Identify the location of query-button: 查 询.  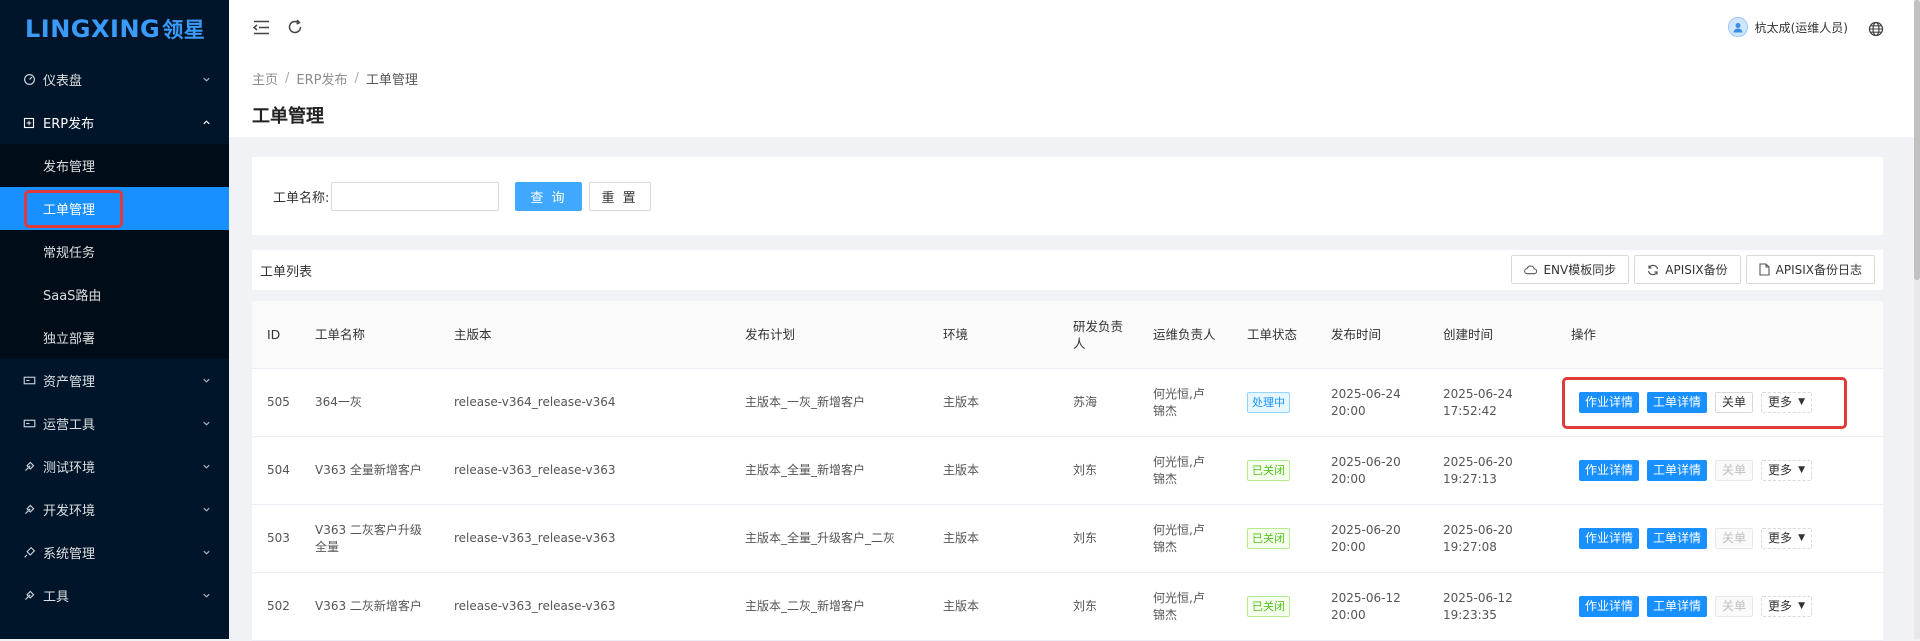
(548, 196).